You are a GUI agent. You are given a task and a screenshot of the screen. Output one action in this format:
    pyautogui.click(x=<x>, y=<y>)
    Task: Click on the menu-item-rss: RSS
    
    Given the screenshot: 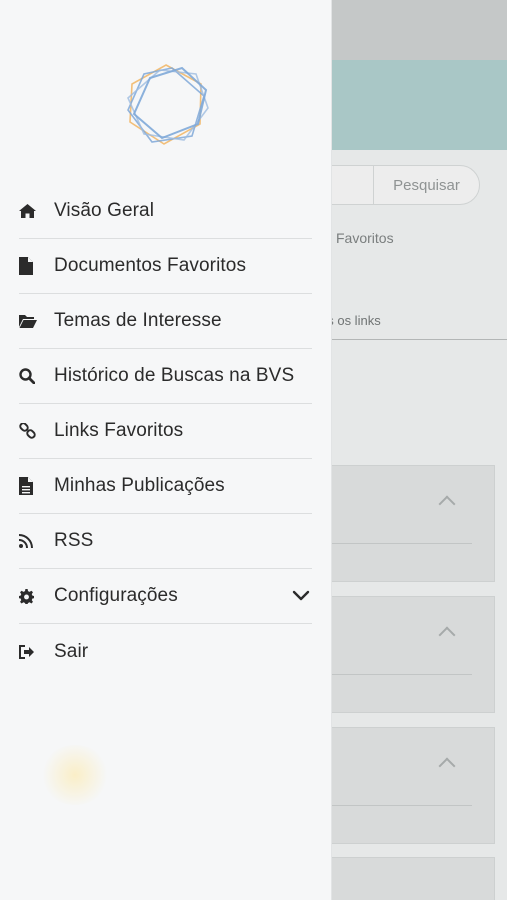 What is the action you would take?
    pyautogui.click(x=165, y=541)
    